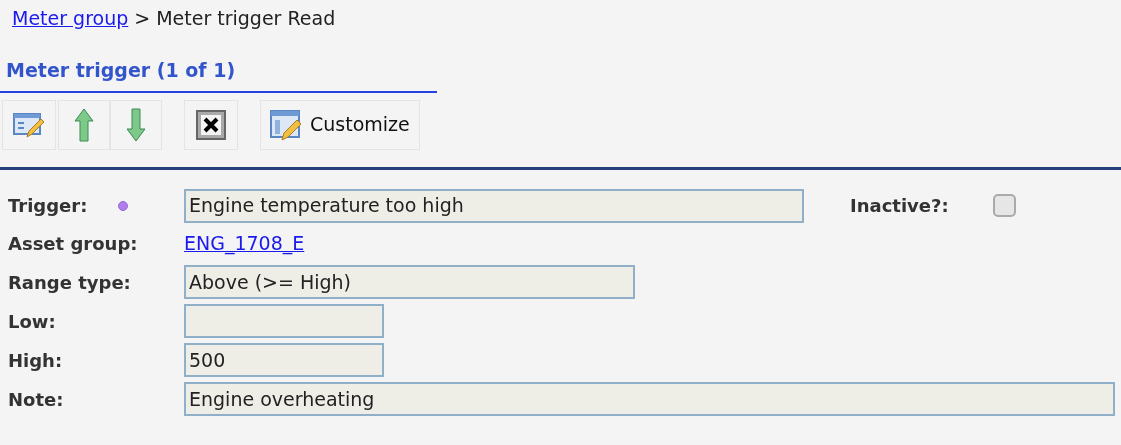 Image resolution: width=1121 pixels, height=445 pixels. I want to click on input-field: 500, so click(284, 360).